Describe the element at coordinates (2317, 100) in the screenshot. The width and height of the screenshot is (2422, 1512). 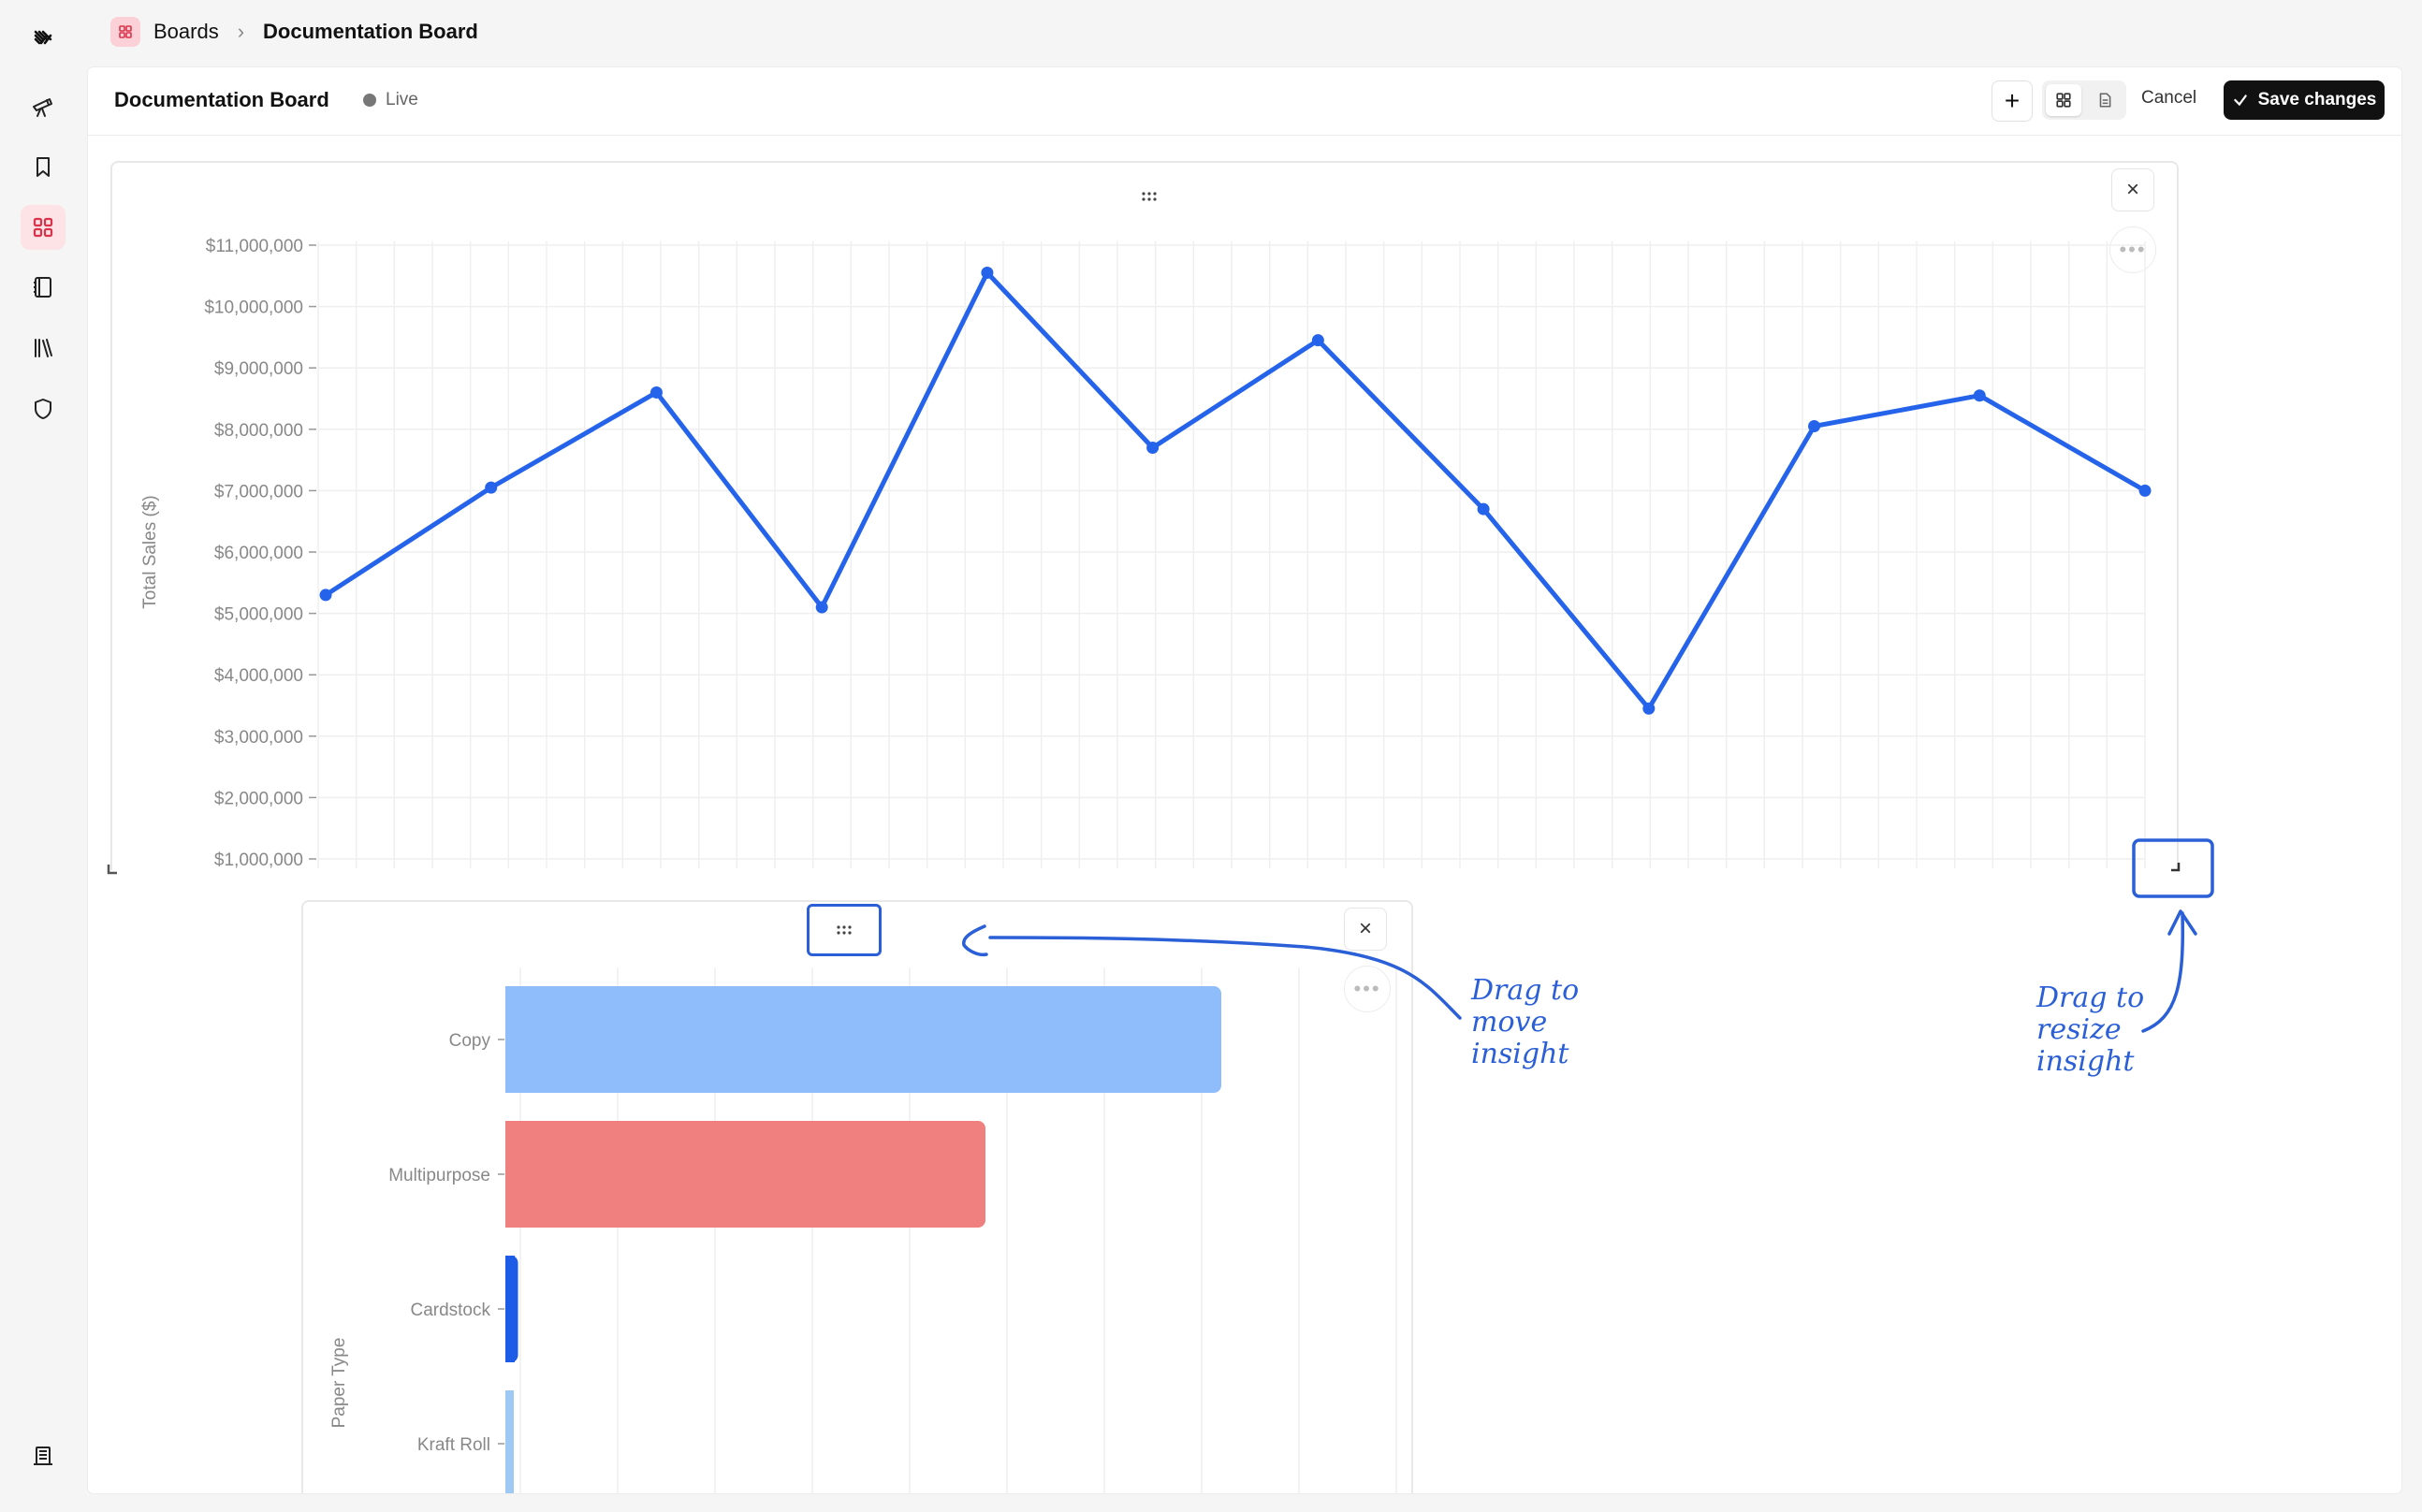
I see `save-button-label: Save changes` at that location.